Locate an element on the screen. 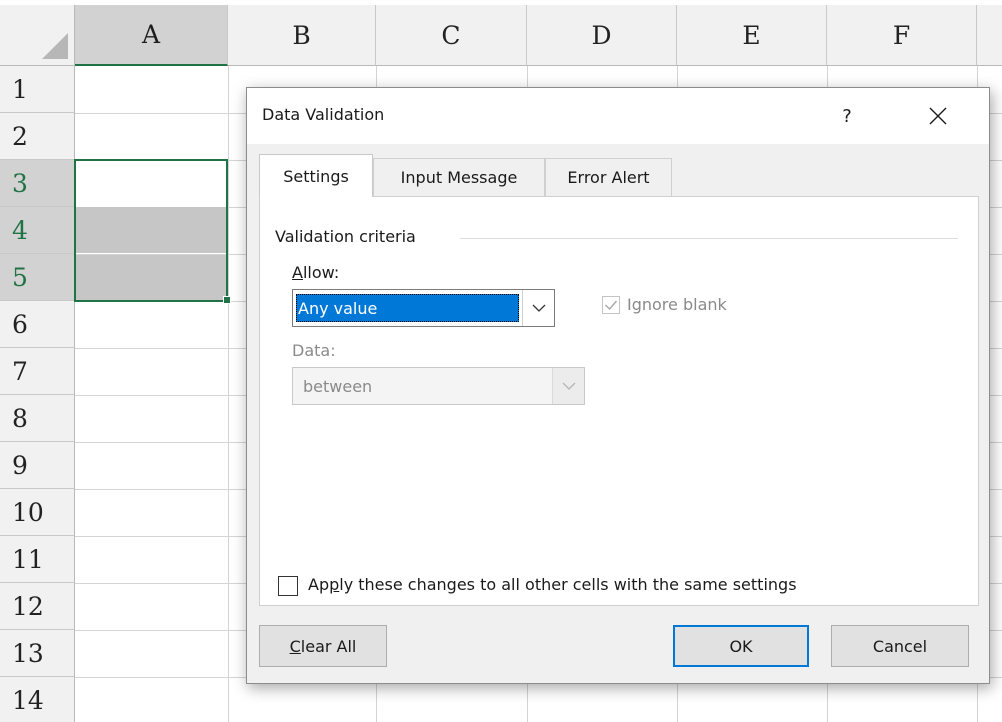  column-header-c: C is located at coordinates (451, 35).